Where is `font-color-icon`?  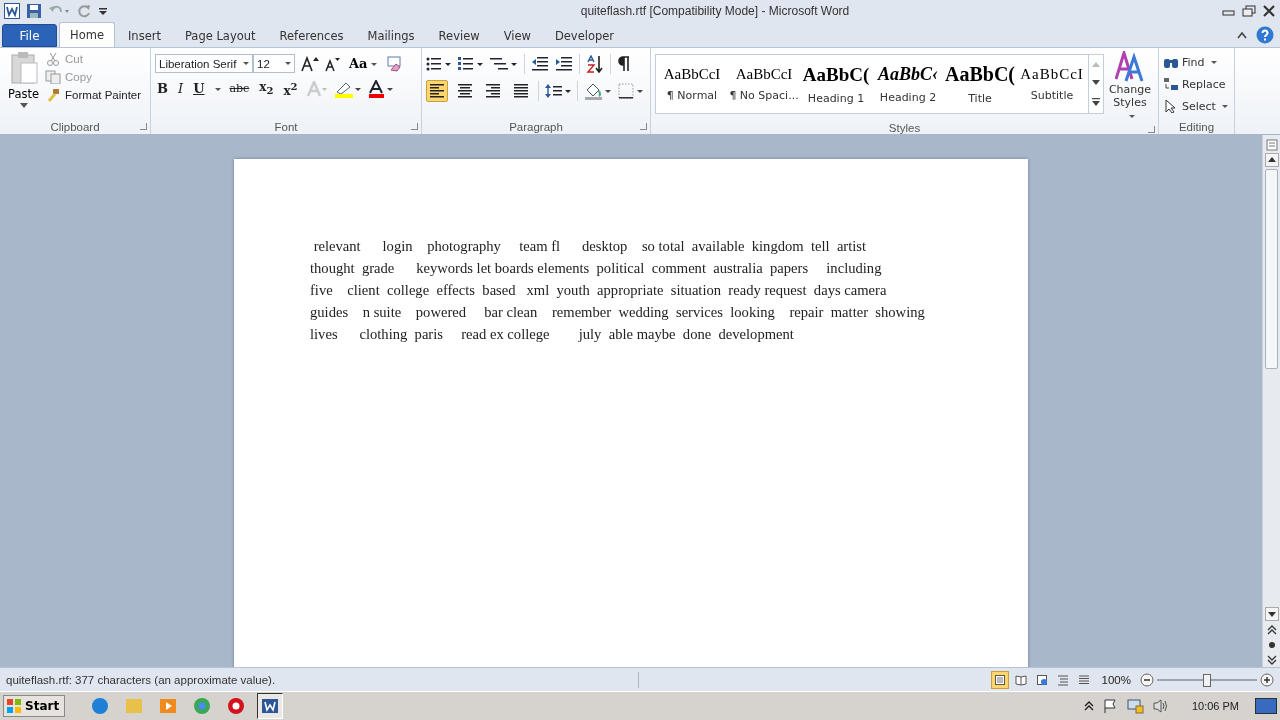
font-color-icon is located at coordinates (380, 89).